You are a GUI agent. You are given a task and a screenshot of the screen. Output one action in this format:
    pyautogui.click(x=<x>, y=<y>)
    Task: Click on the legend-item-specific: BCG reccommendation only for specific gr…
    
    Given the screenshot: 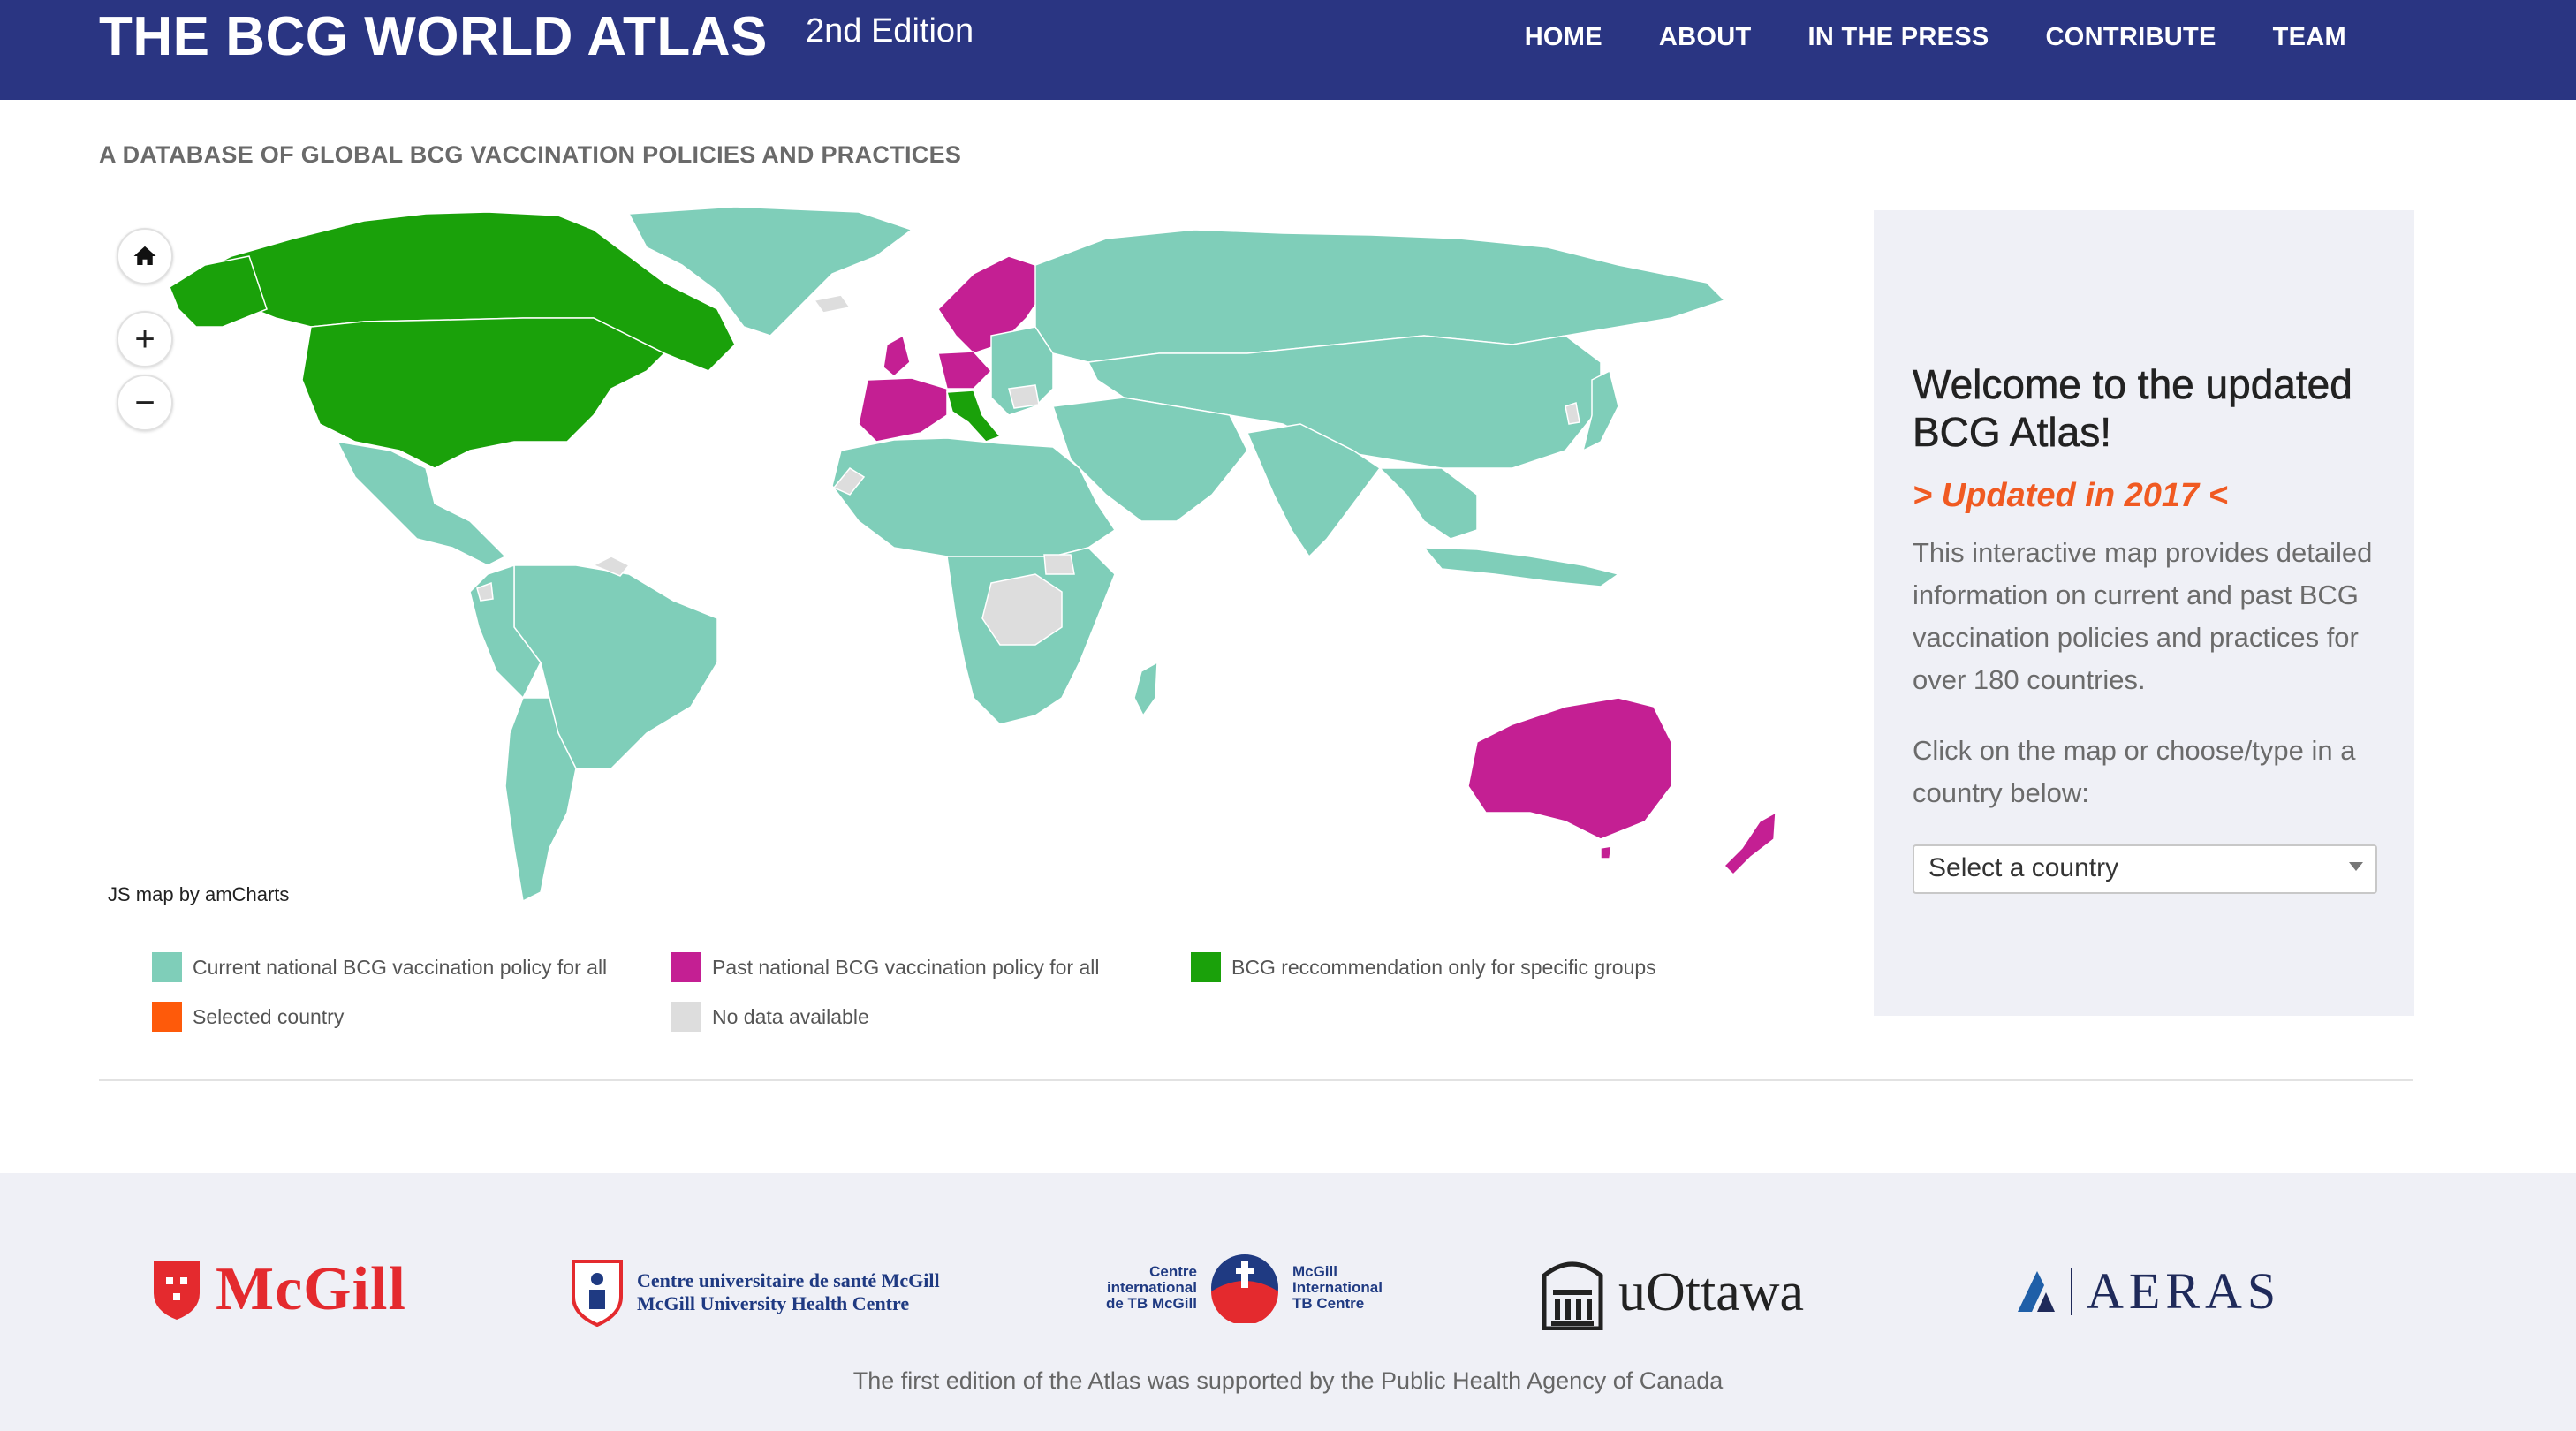 What is the action you would take?
    pyautogui.click(x=1423, y=967)
    